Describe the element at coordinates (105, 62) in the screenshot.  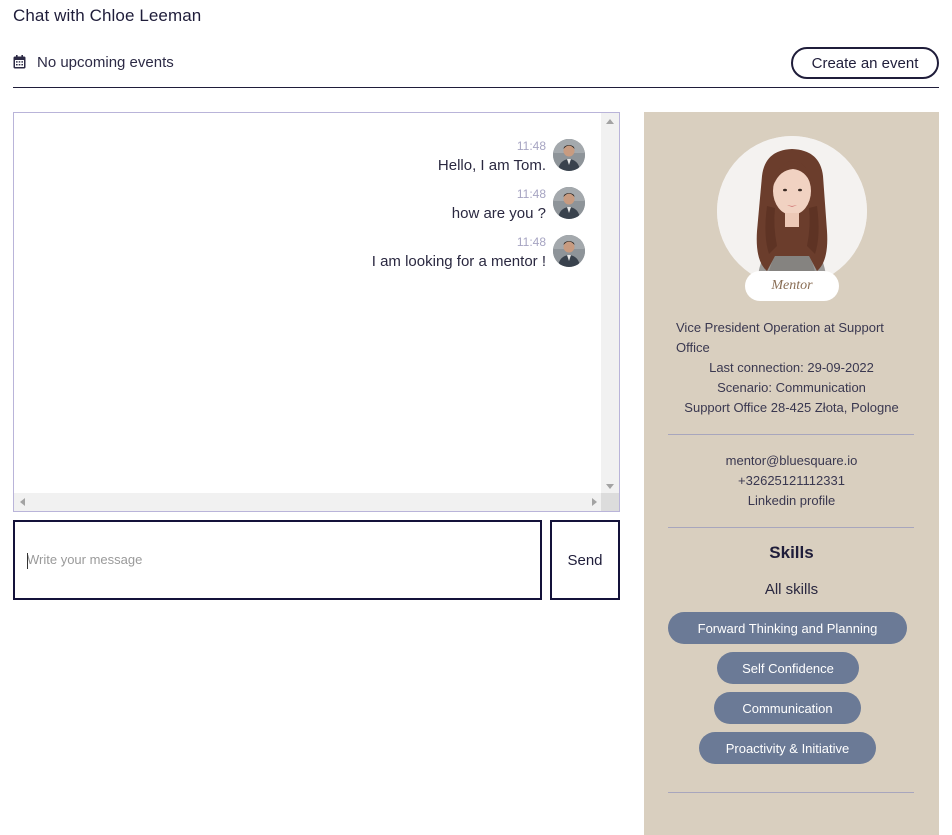
I see `events-status: No upcoming events` at that location.